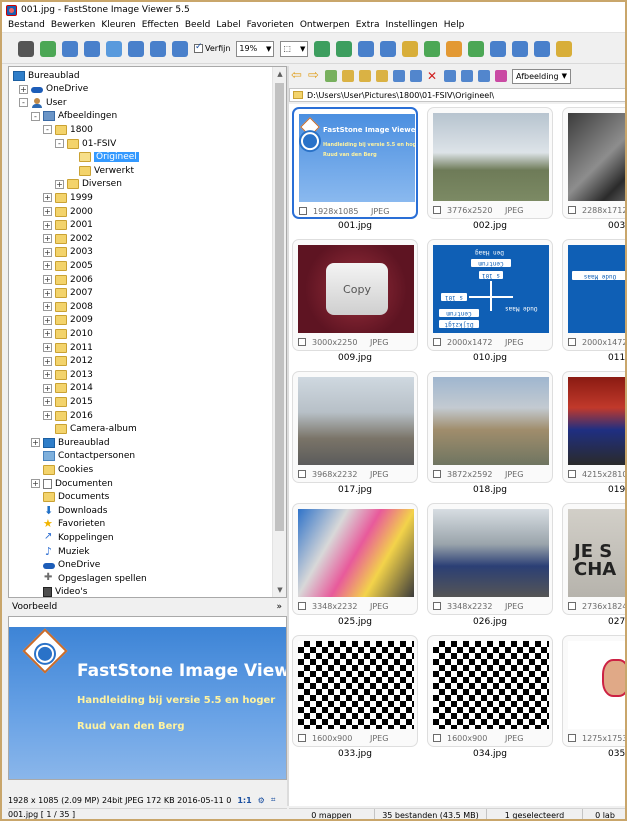 The width and height of the screenshot is (627, 821). I want to click on thumbnail-card: 4215x2810JPEG, so click(593, 427).